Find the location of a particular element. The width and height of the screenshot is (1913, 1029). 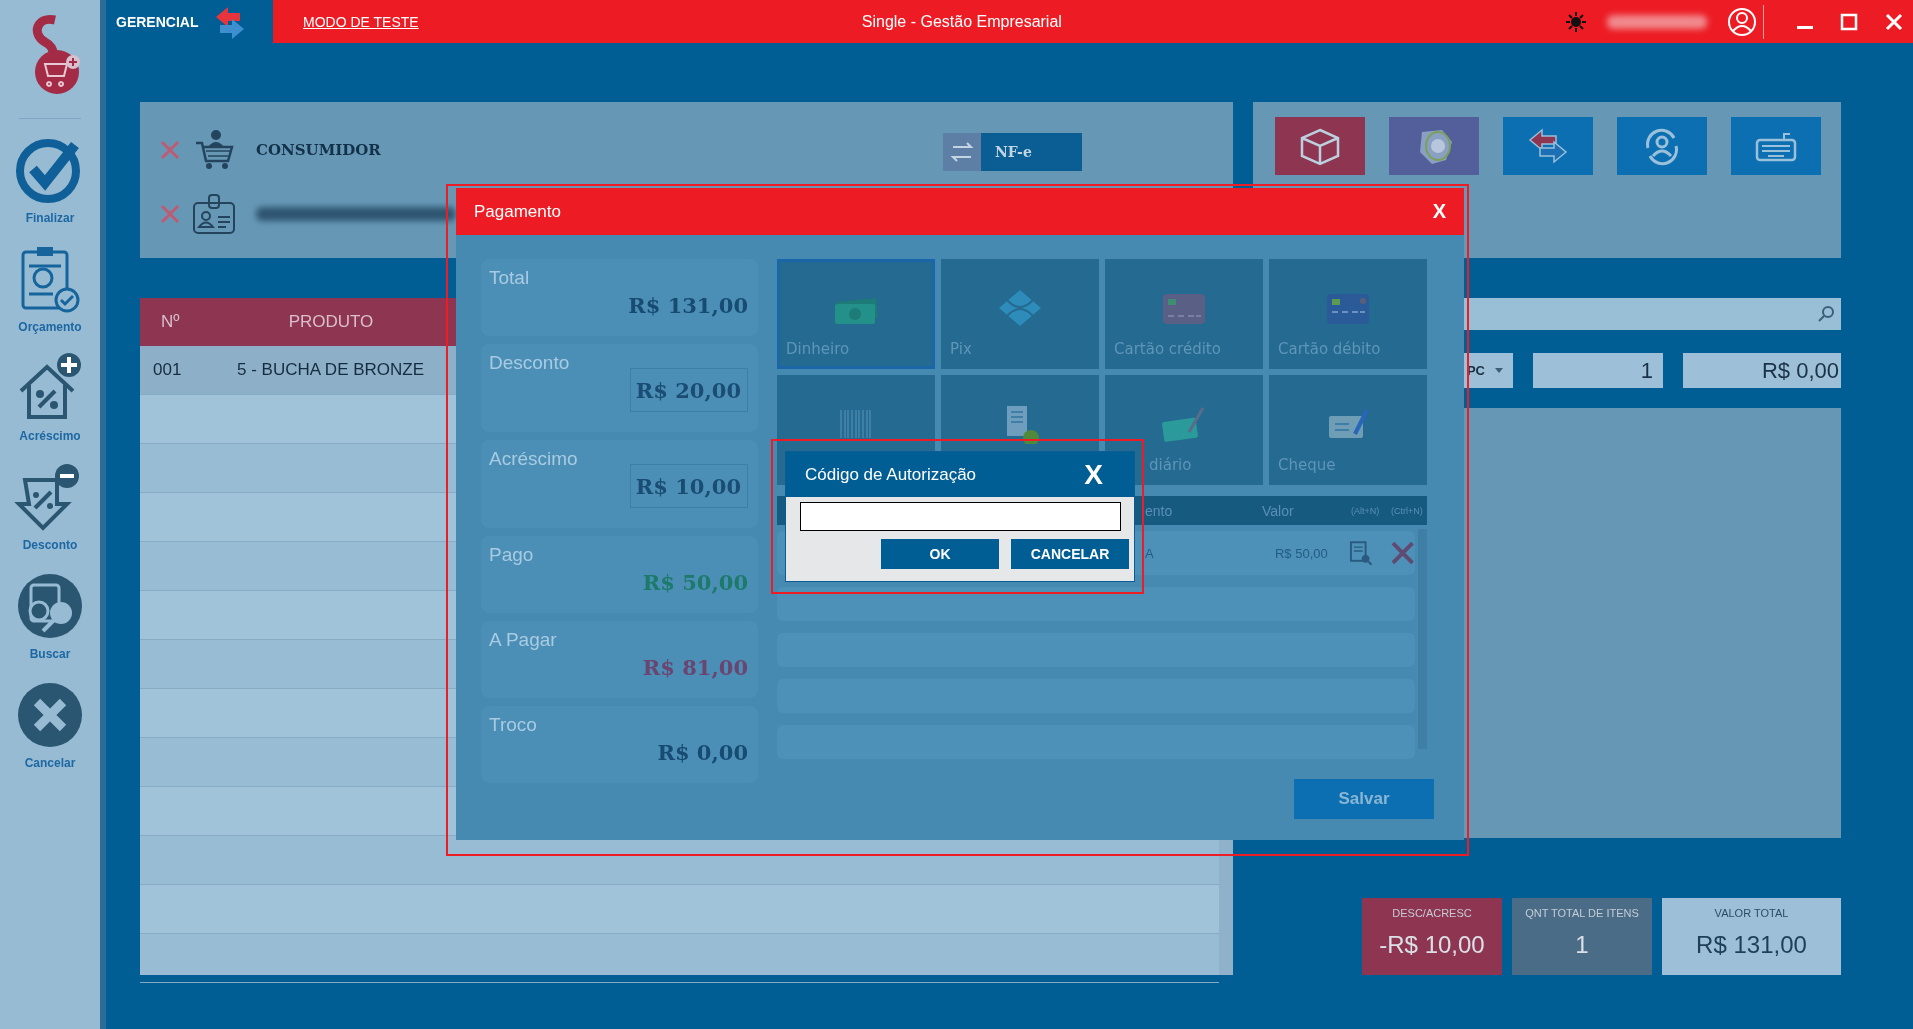

payment-method-tile: Cheque is located at coordinates (1348, 430).